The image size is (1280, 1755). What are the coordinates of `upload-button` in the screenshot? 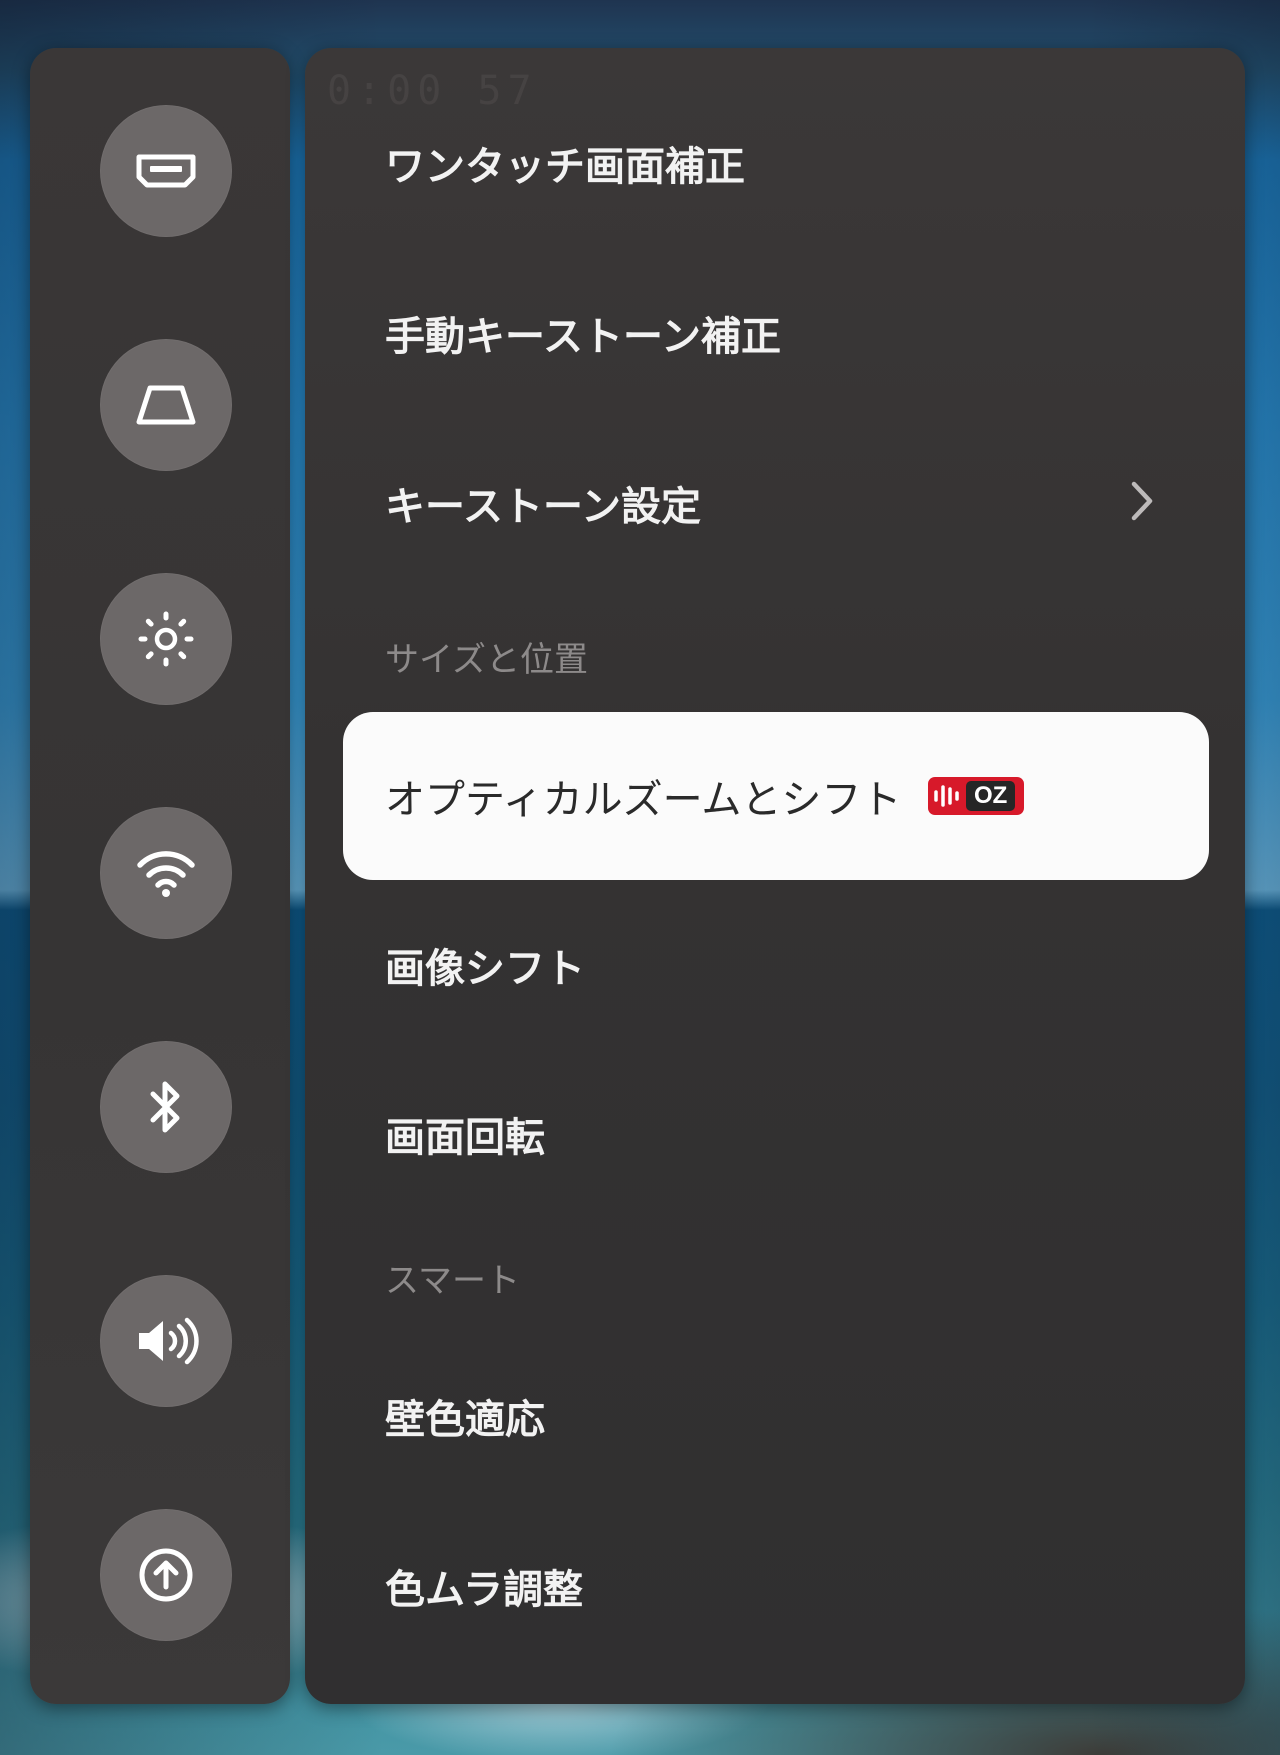 It's located at (166, 1575).